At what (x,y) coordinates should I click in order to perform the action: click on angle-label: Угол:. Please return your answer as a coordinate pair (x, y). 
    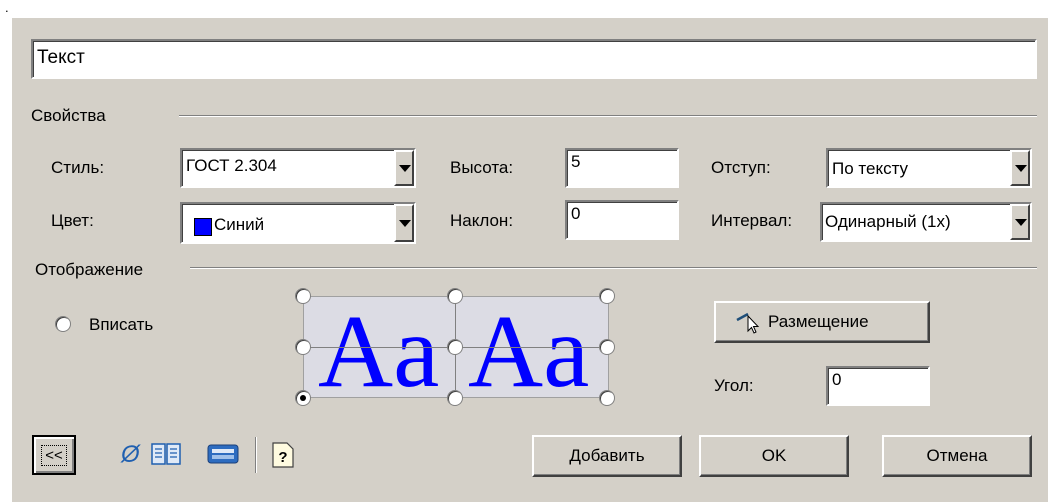
    Looking at the image, I should click on (734, 385).